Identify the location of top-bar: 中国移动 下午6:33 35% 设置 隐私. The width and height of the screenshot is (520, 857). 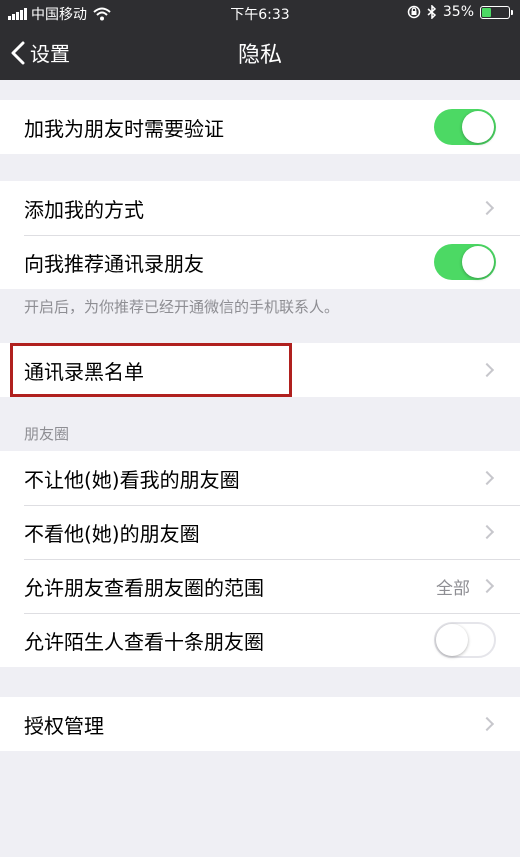
(260, 40).